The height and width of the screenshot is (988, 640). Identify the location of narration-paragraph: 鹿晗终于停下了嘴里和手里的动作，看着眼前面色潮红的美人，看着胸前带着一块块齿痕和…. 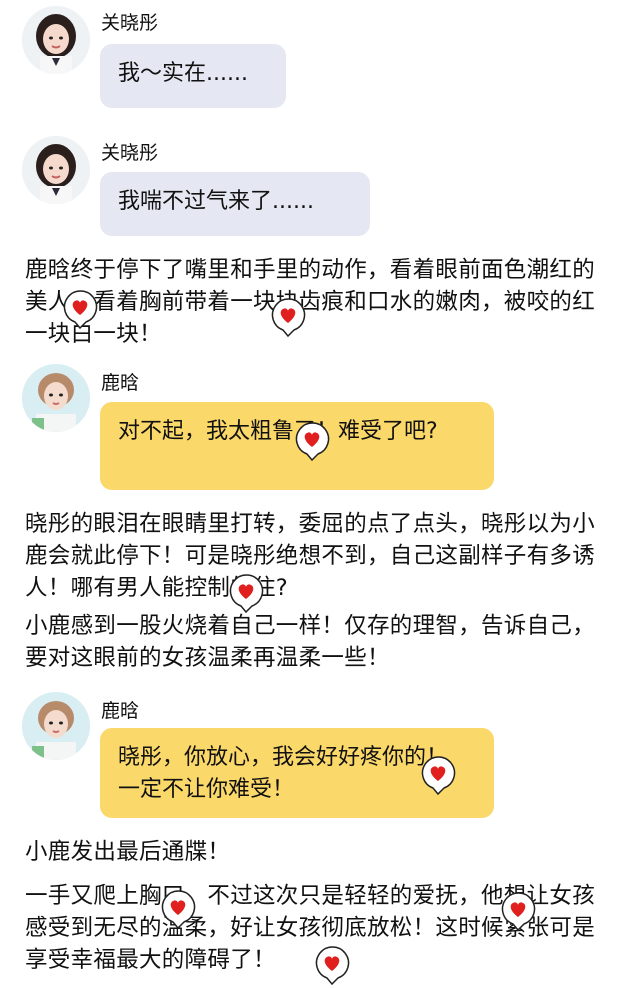
(310, 302).